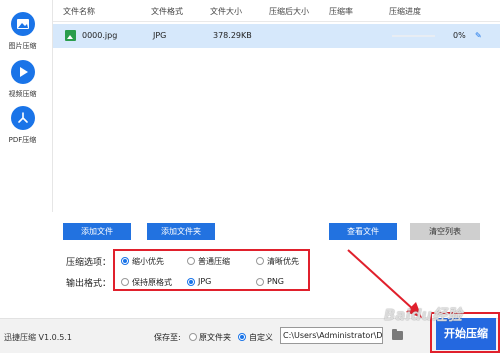 The image size is (500, 353). Describe the element at coordinates (22, 94) in the screenshot. I see `sidebar-item-label: 视频压缩` at that location.